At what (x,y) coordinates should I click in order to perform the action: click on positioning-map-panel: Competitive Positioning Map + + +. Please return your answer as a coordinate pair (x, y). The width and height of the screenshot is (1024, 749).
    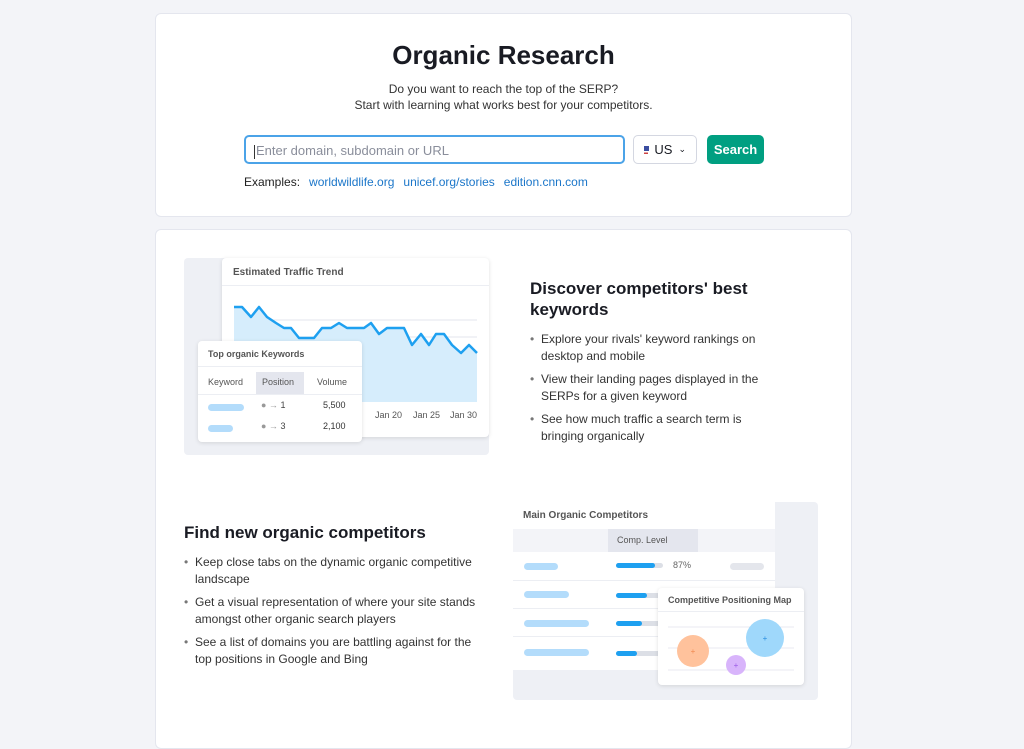
    Looking at the image, I should click on (731, 636).